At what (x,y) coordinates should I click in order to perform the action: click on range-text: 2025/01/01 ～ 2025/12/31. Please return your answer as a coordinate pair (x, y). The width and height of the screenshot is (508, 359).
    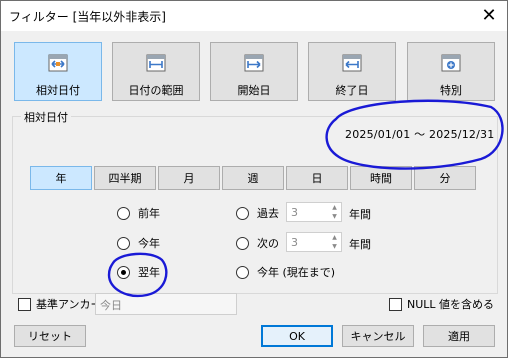
    Looking at the image, I should click on (420, 134).